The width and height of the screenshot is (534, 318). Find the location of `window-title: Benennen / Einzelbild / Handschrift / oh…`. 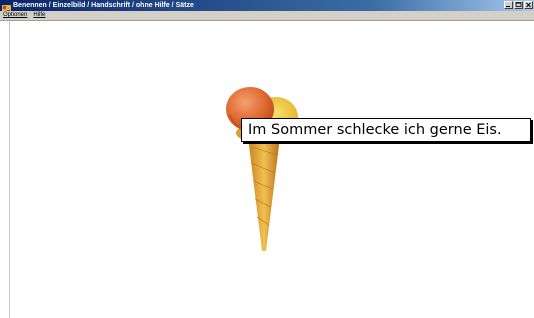

window-title: Benennen / Einzelbild / Handschrift / oh… is located at coordinates (103, 5).